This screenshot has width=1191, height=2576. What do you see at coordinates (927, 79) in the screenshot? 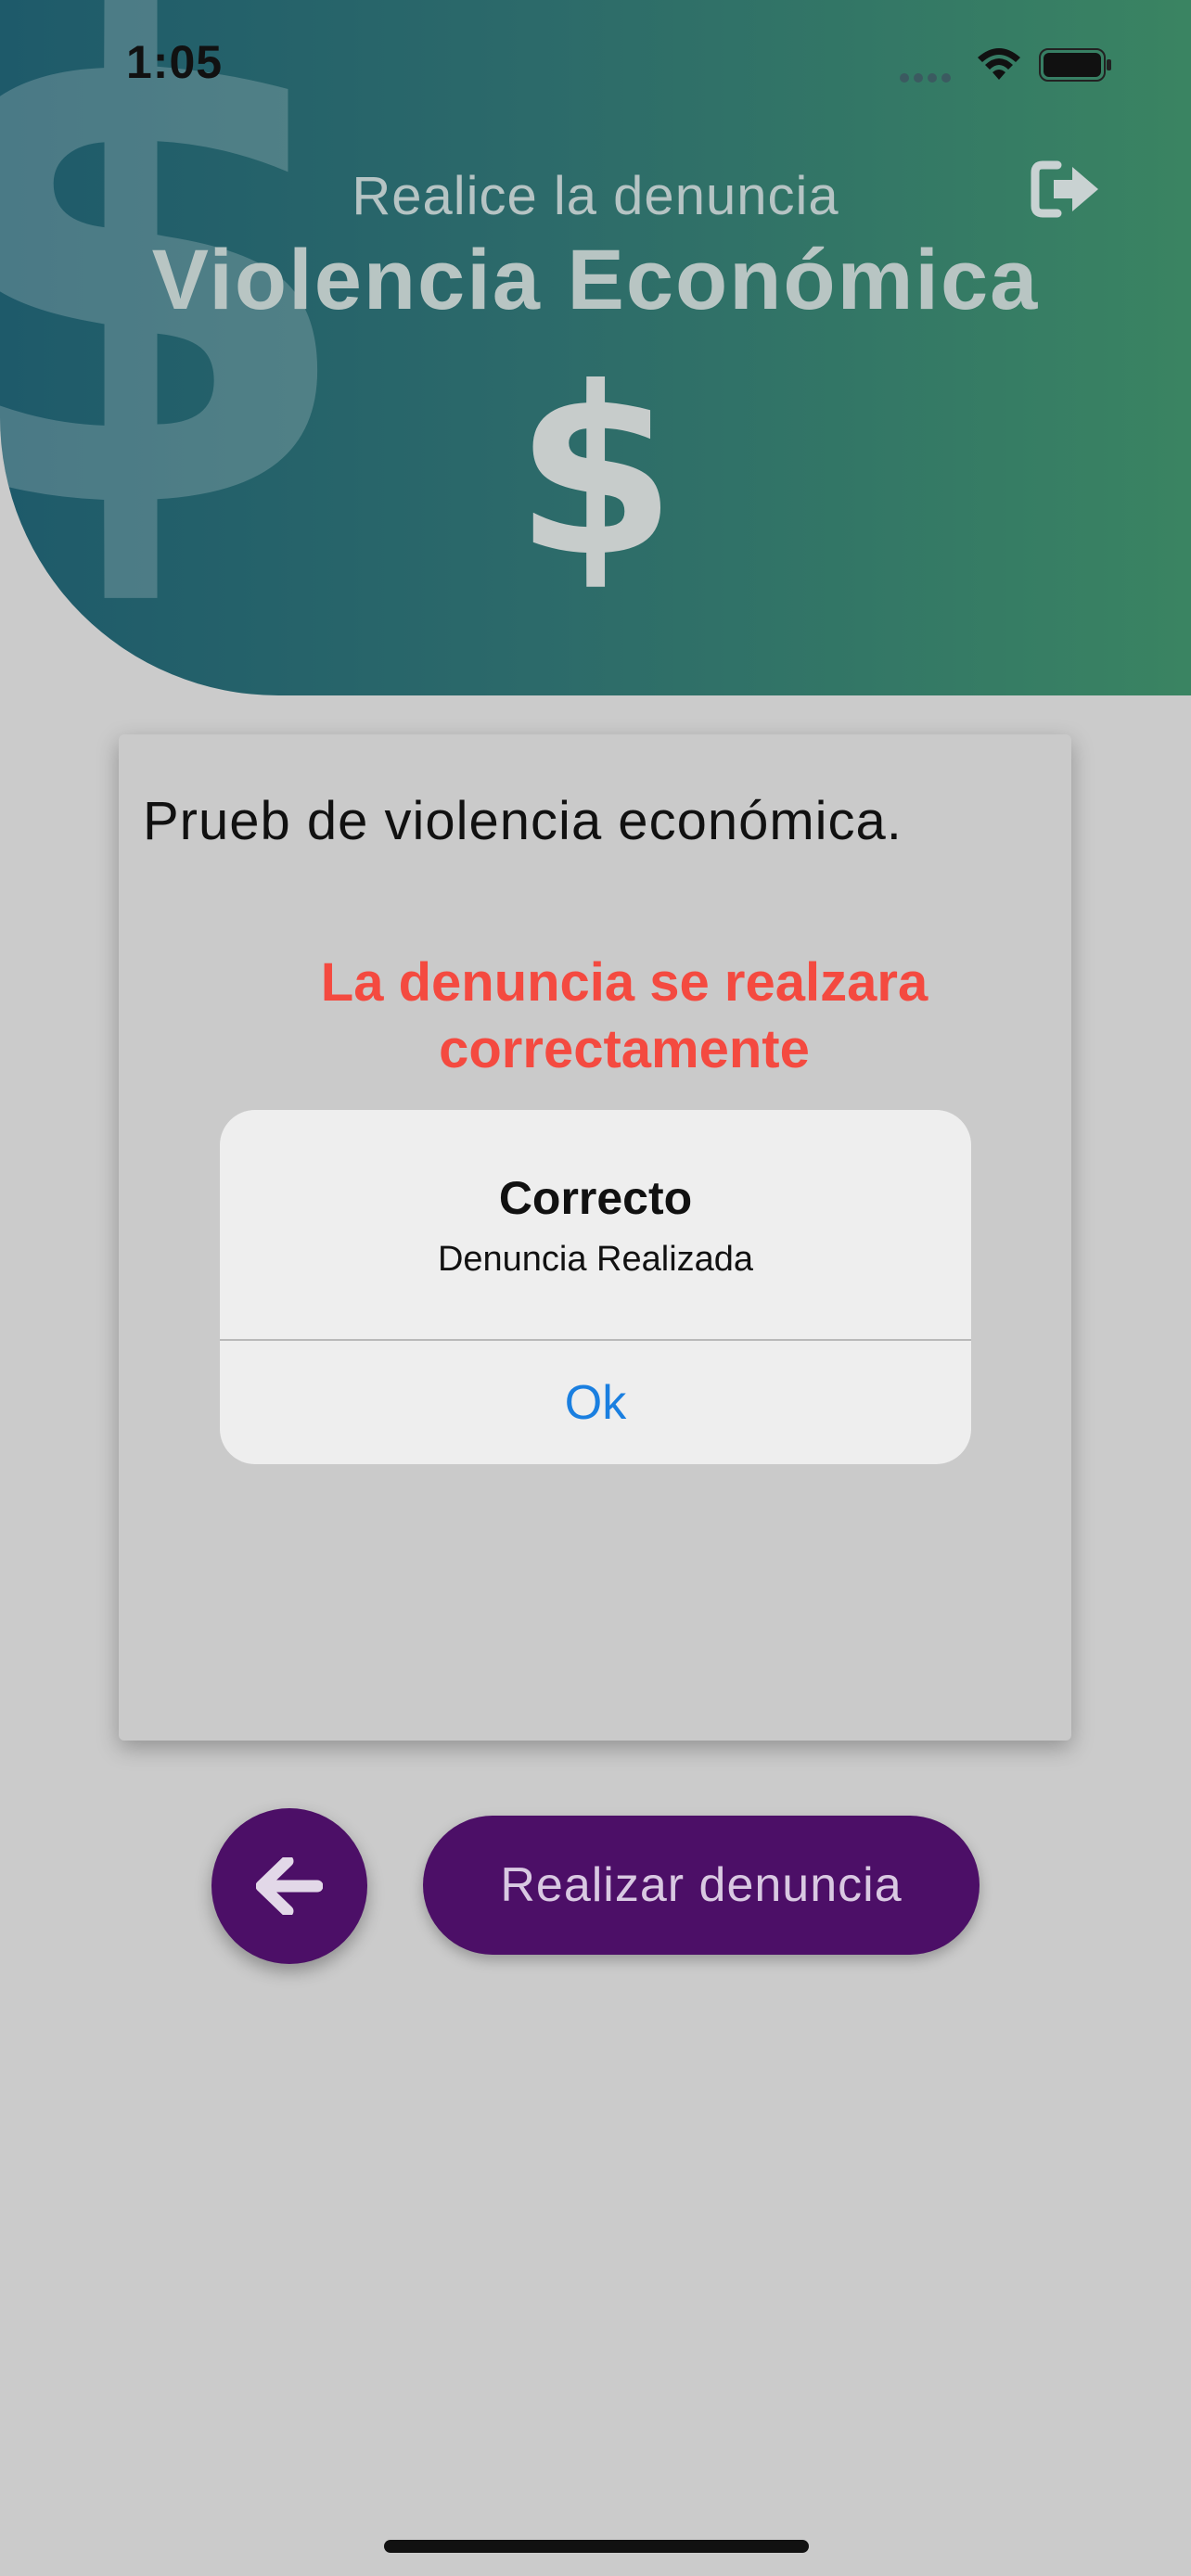
I see `signal-icon` at bounding box center [927, 79].